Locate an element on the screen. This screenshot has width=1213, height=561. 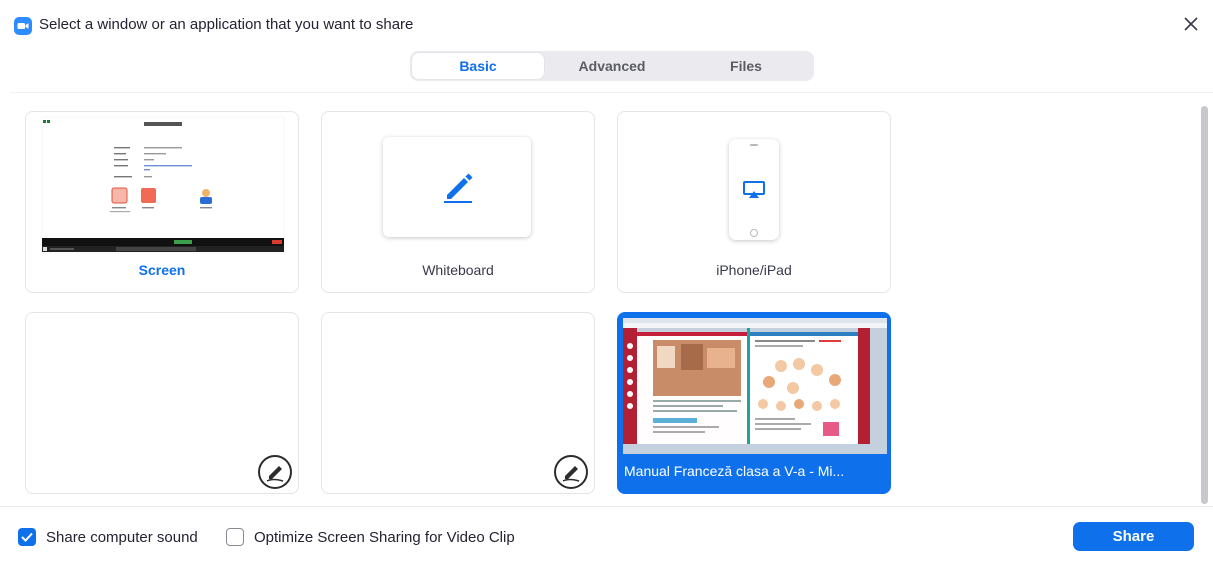
share-sound-option: Share computer sound is located at coordinates (108, 537).